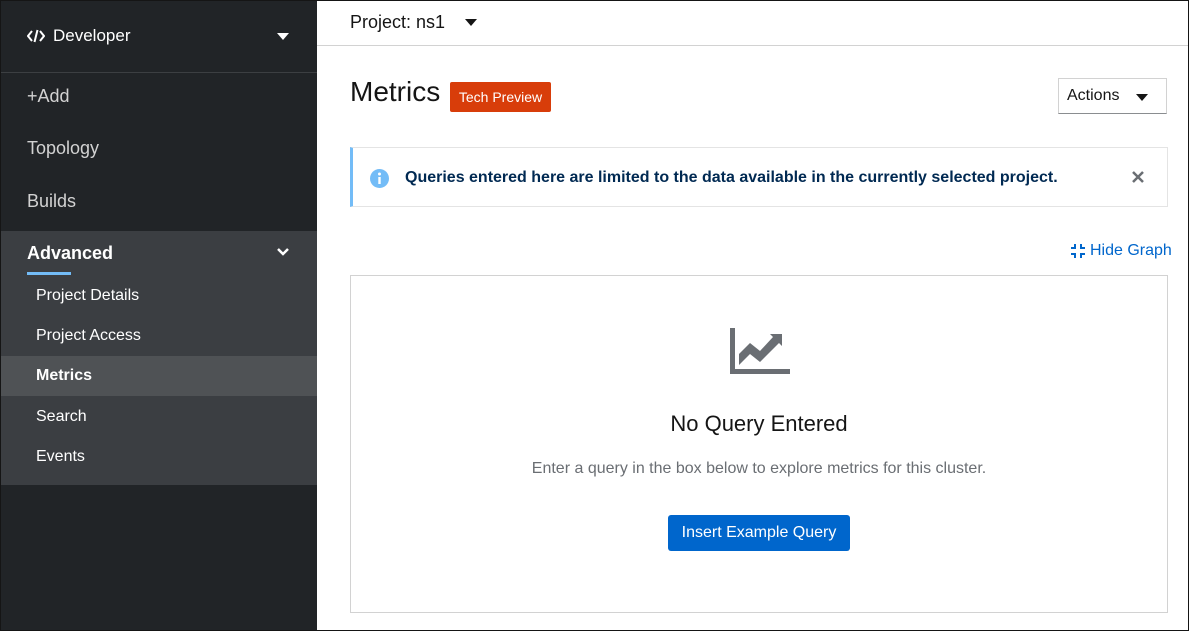 The width and height of the screenshot is (1189, 631). Describe the element at coordinates (395, 91) in the screenshot. I see `page-title: Metrics` at that location.